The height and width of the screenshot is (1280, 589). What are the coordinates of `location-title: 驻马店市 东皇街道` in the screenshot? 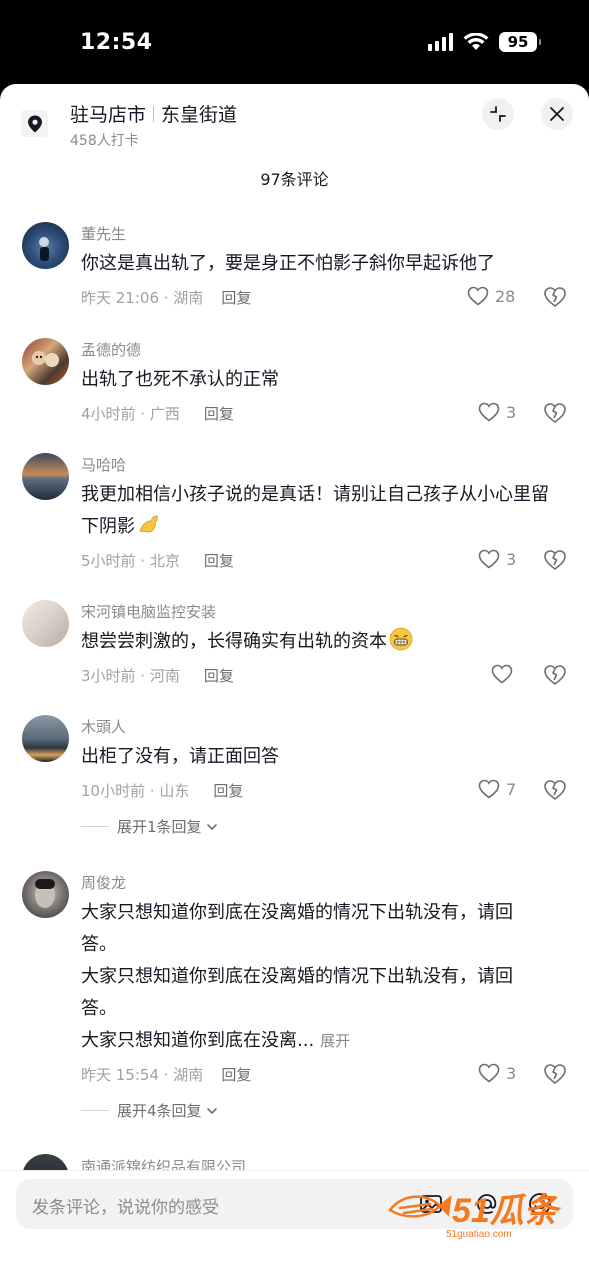 It's located at (153, 113).